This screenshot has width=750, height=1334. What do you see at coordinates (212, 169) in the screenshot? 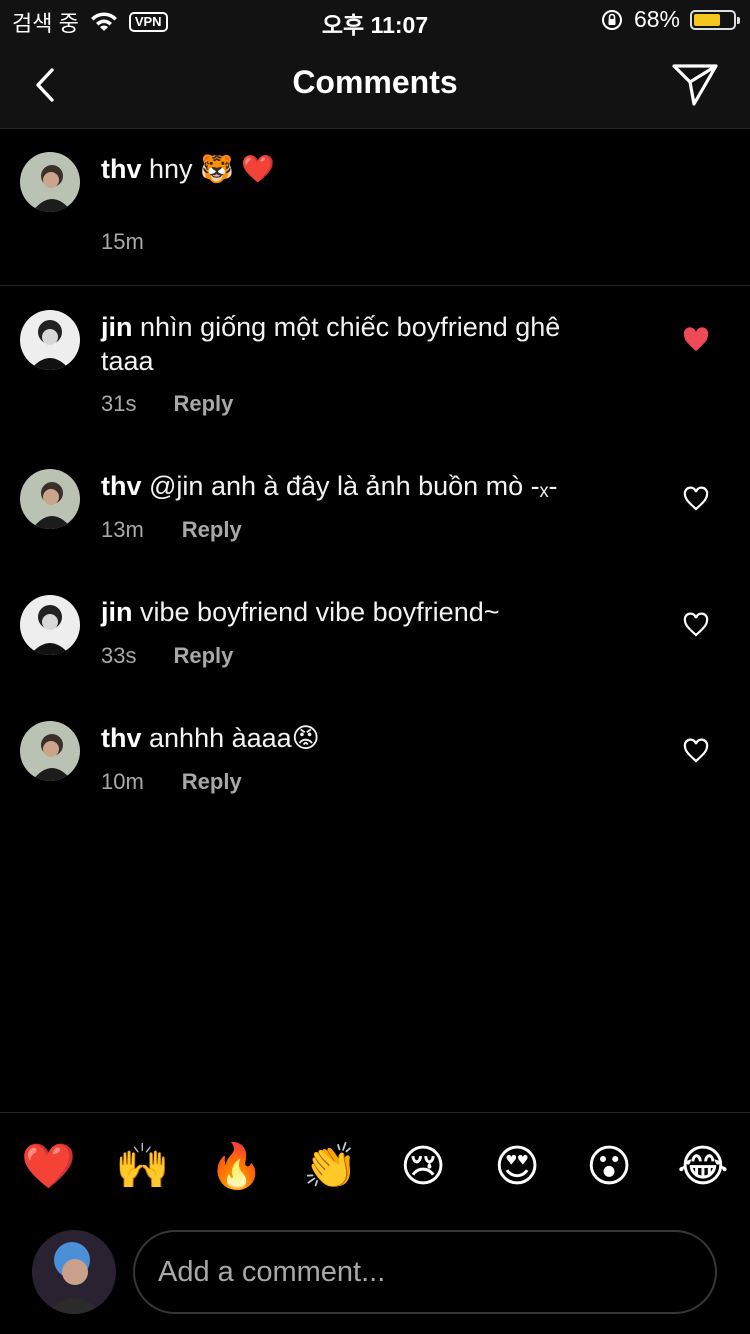
I see `caption-body: hny 🐯 ❤️` at bounding box center [212, 169].